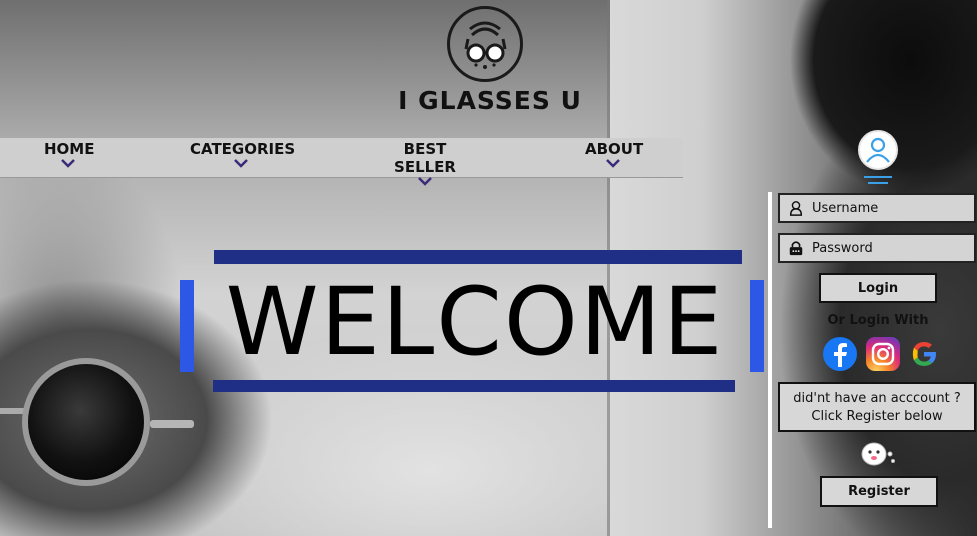 Image resolution: width=977 pixels, height=536 pixels. Describe the element at coordinates (924, 354) in the screenshot. I see `google-icon` at that location.